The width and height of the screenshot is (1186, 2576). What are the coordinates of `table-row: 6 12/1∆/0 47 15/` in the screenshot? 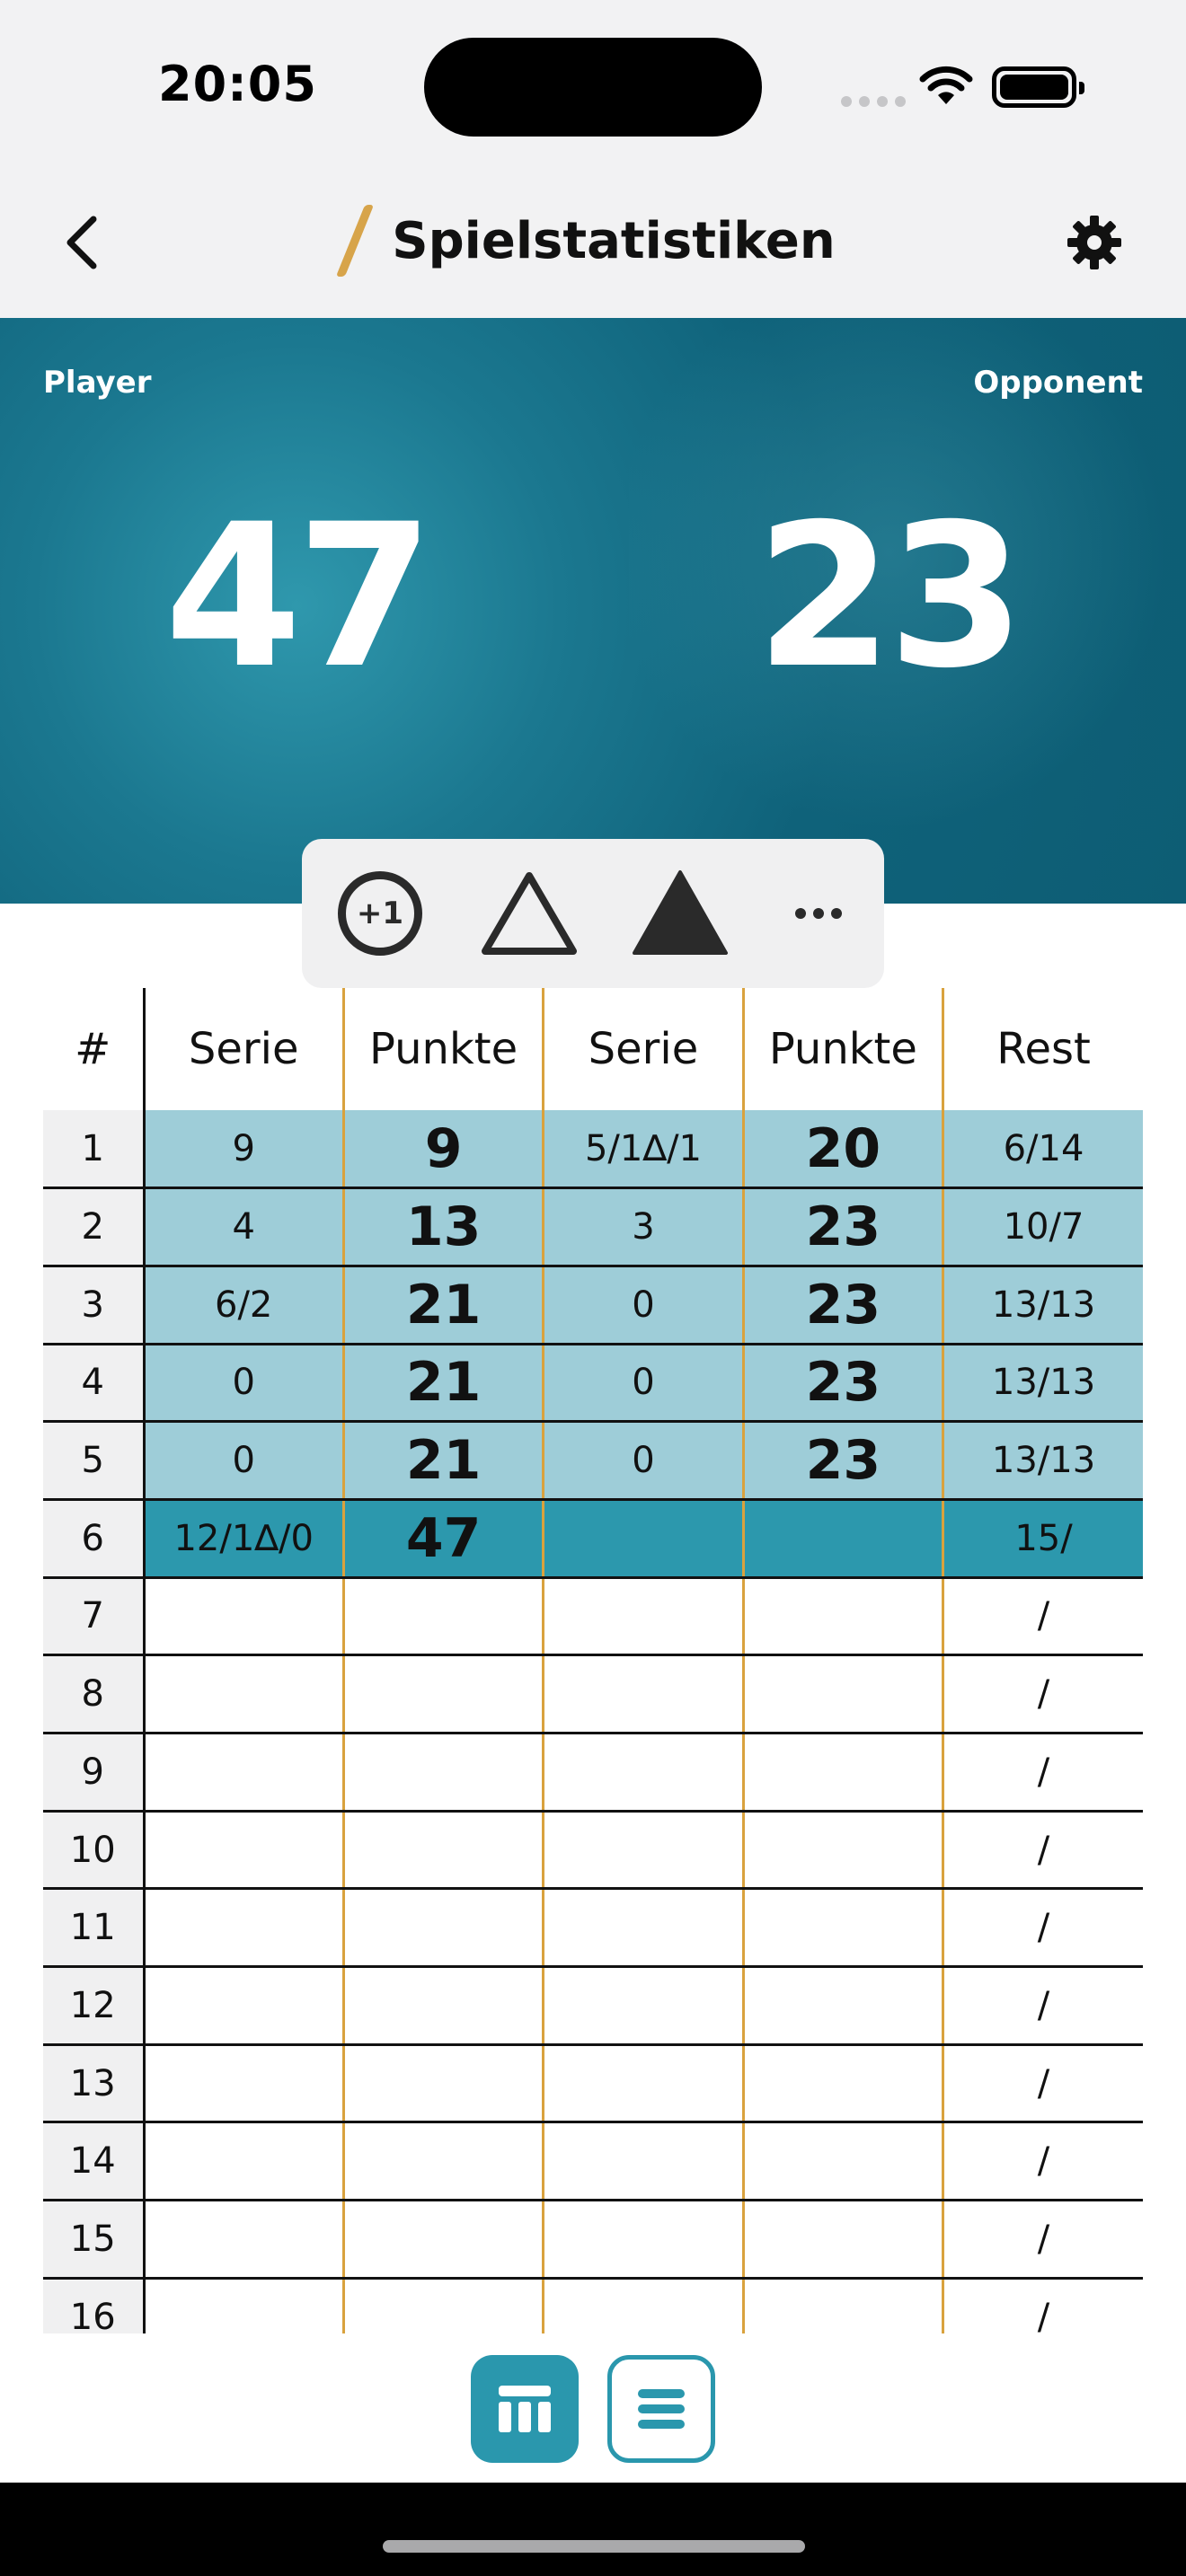 It's located at (593, 1539).